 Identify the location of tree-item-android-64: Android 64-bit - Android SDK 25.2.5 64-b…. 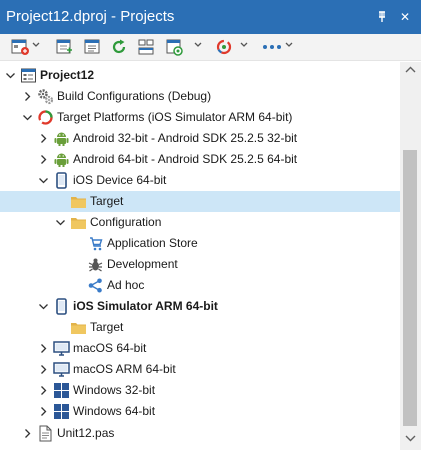
(200, 159).